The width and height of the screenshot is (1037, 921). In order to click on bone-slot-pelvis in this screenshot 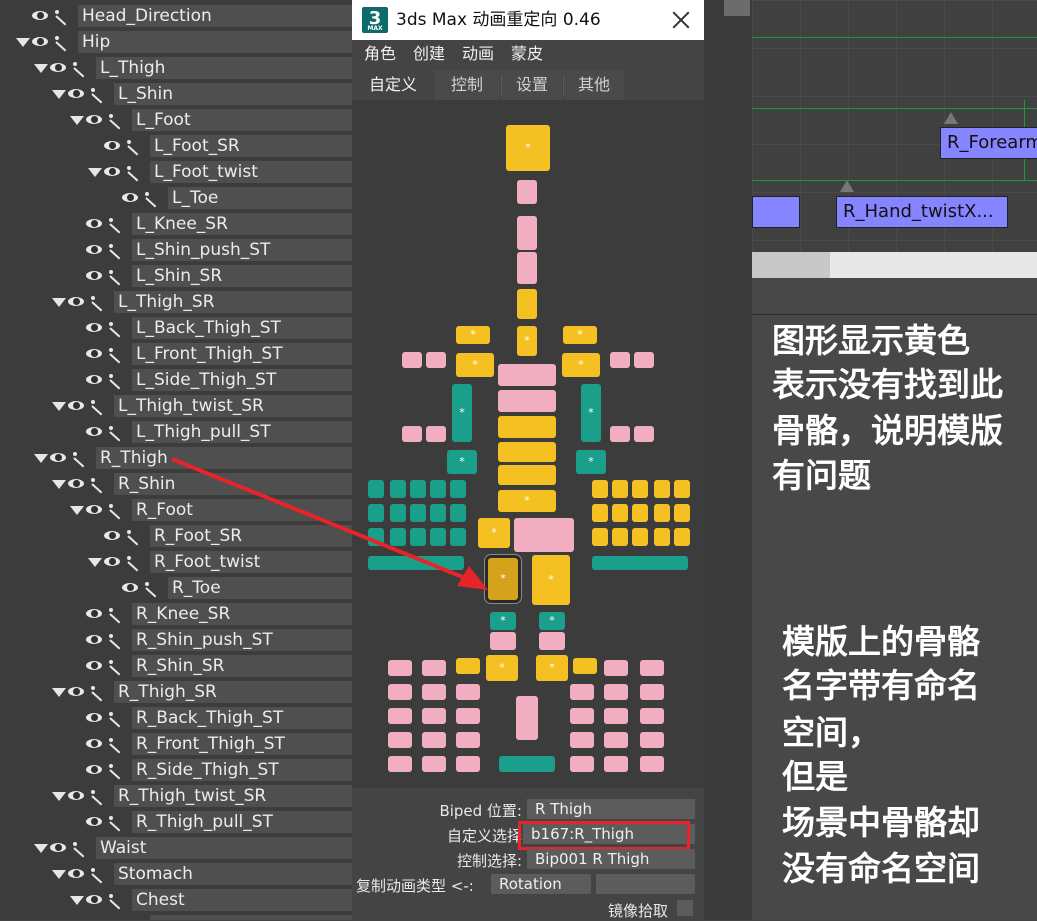, I will do `click(544, 535)`.